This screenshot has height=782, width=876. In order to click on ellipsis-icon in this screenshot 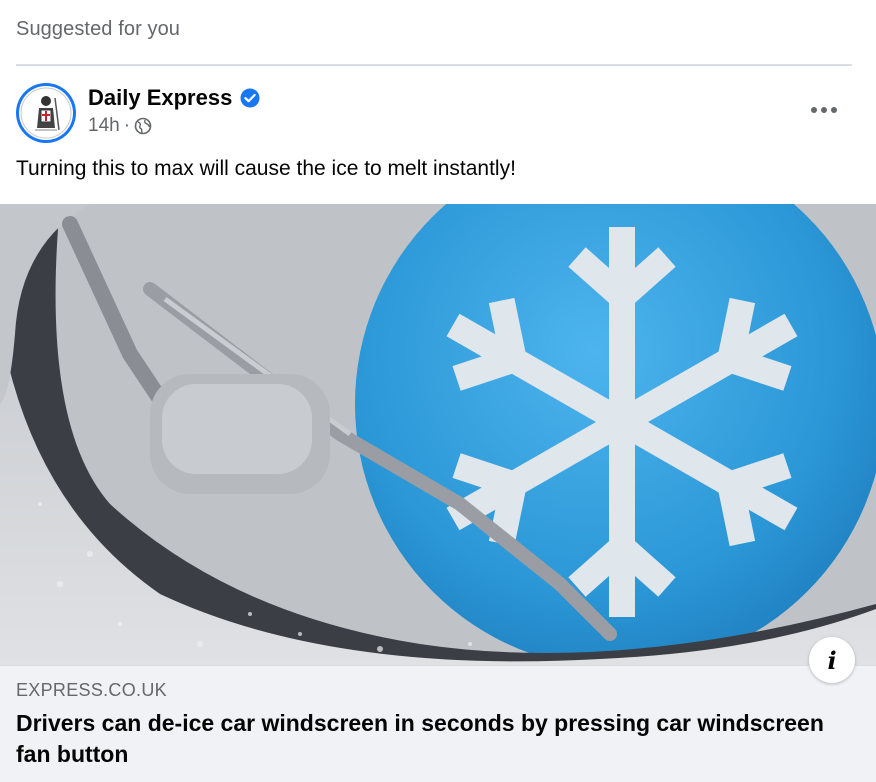, I will do `click(824, 110)`.